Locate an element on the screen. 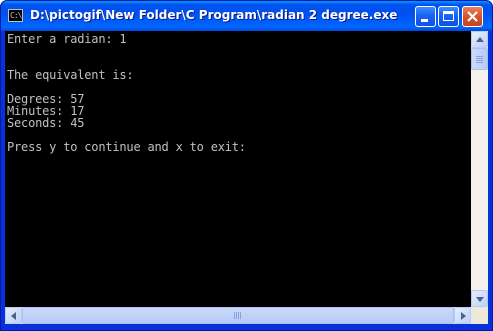 Image resolution: width=493 pixels, height=331 pixels. close-button is located at coordinates (472, 16).